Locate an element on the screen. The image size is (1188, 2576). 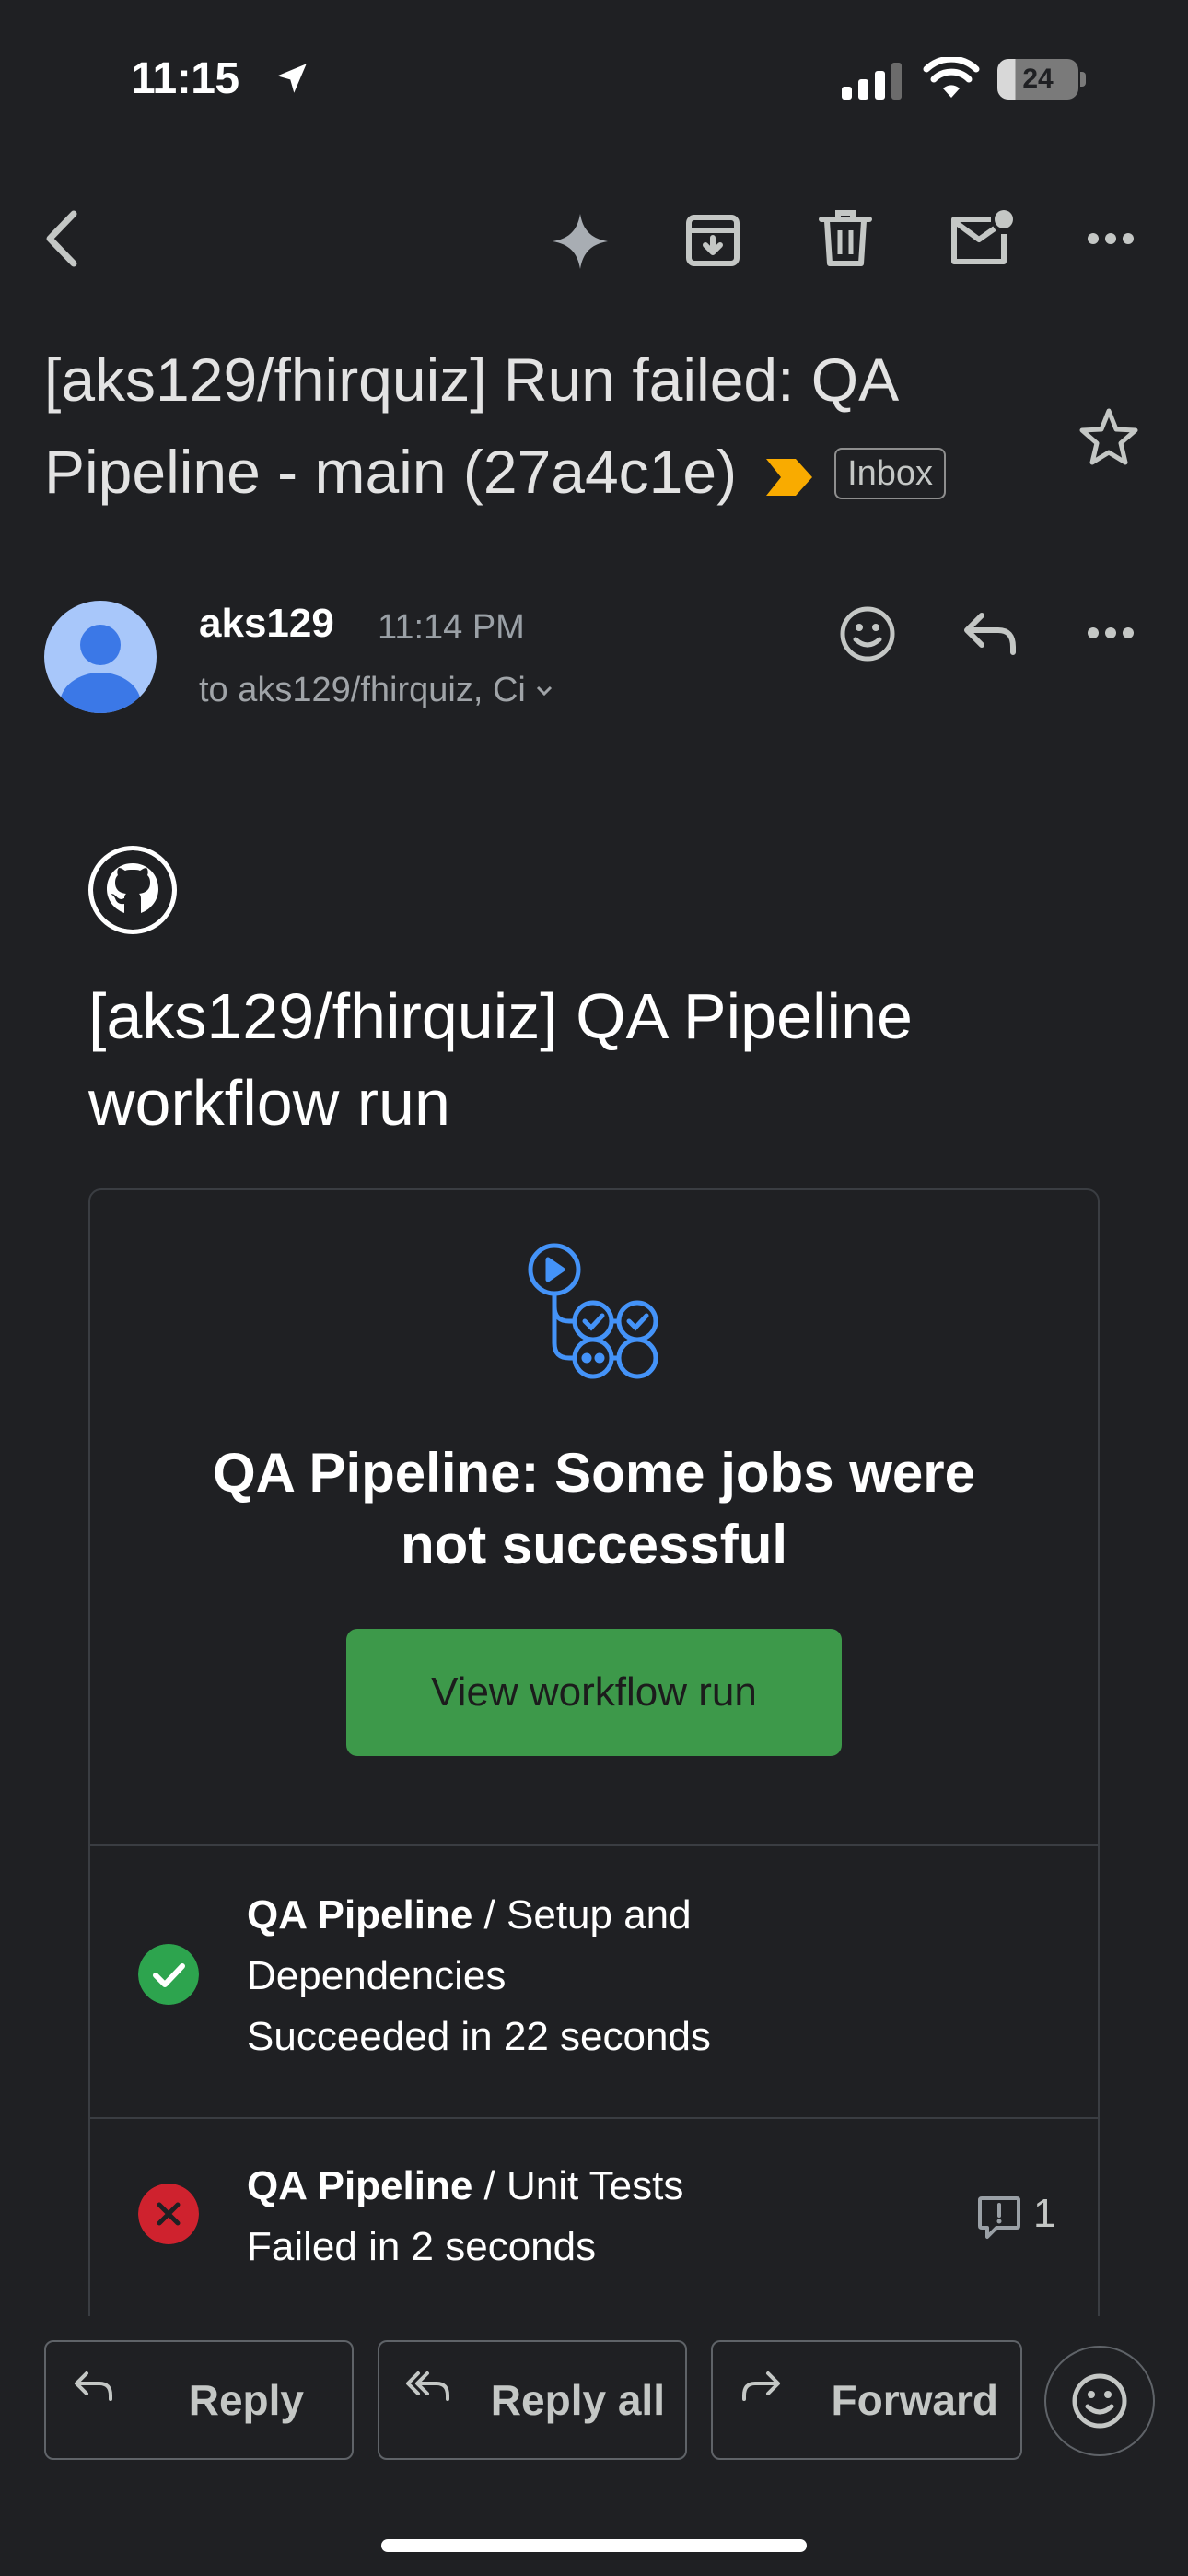
sent-time: 11:14 PM is located at coordinates (451, 627).